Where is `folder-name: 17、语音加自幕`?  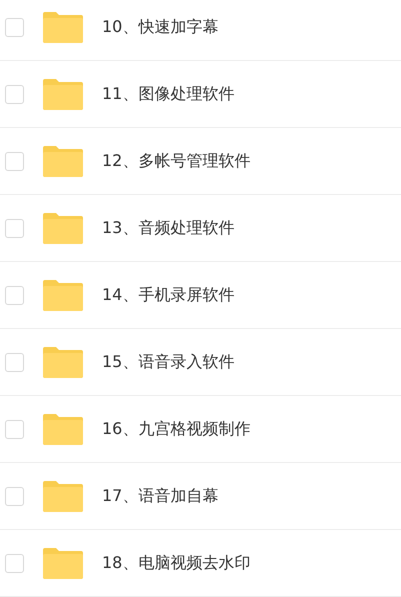
folder-name: 17、语音加自幕 is located at coordinates (160, 496).